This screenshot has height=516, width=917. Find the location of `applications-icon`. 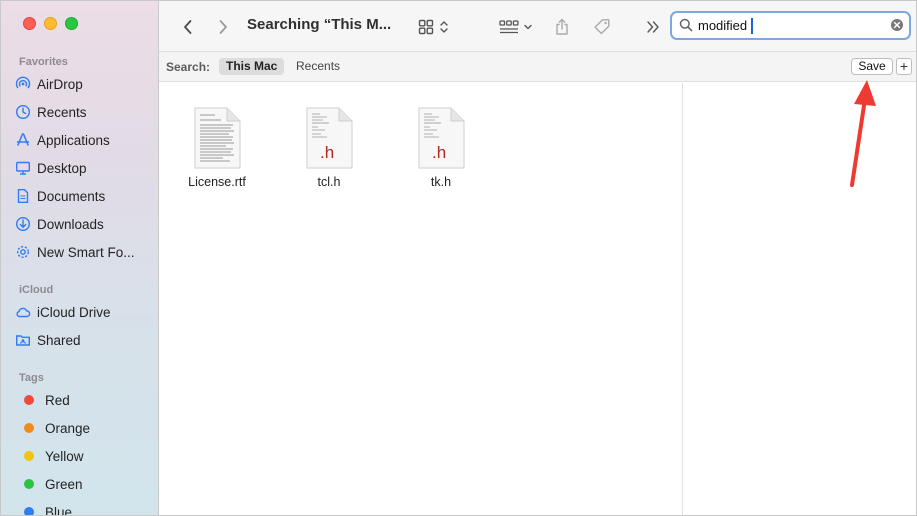

applications-icon is located at coordinates (23, 139).